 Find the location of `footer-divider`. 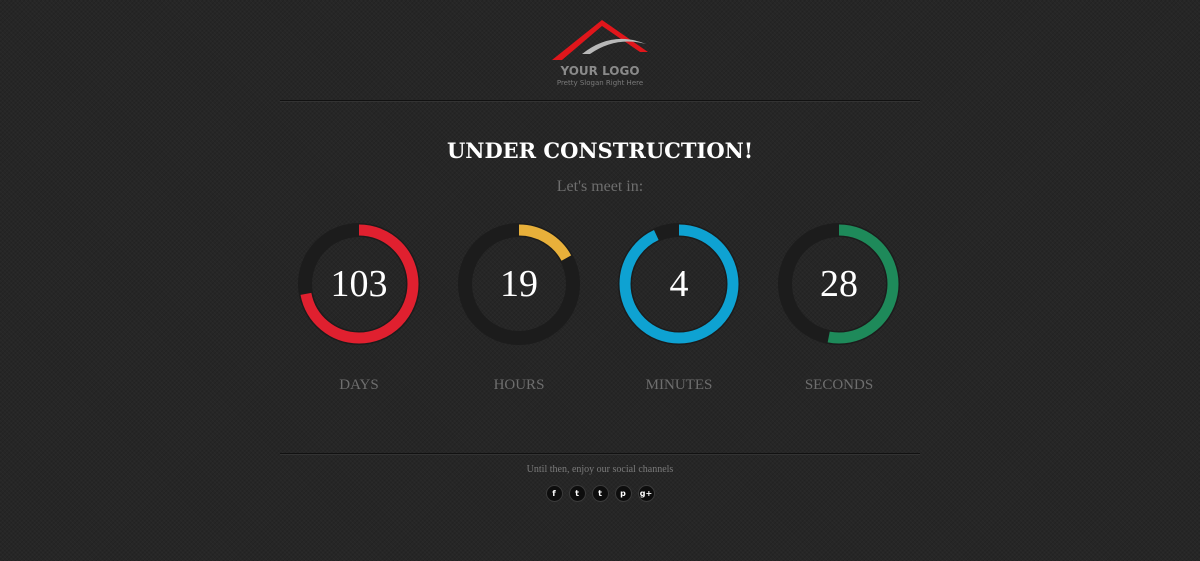

footer-divider is located at coordinates (600, 454).